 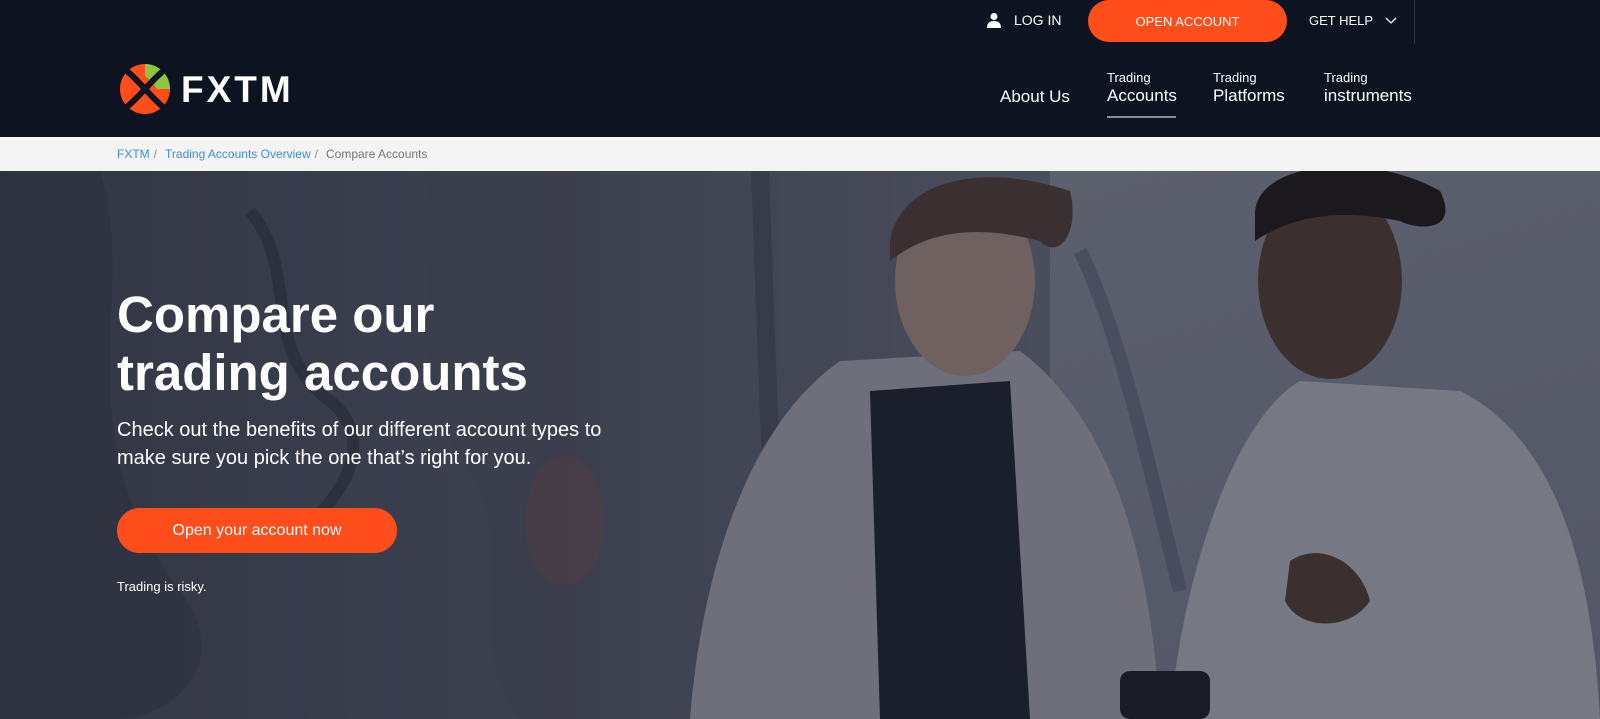 What do you see at coordinates (1341, 20) in the screenshot?
I see `get-help-label: GET HELP` at bounding box center [1341, 20].